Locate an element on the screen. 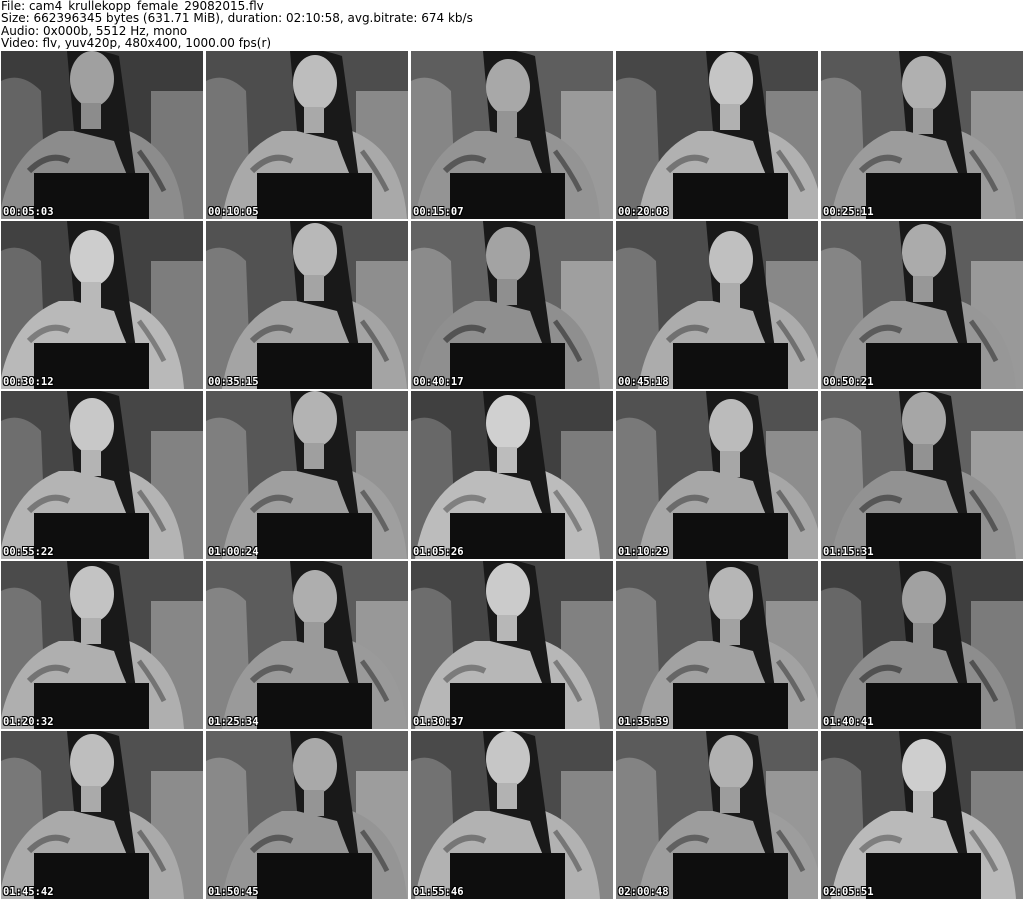 The height and width of the screenshot is (901, 1024). thumbnail-frame: 00:05:03 is located at coordinates (102, 135).